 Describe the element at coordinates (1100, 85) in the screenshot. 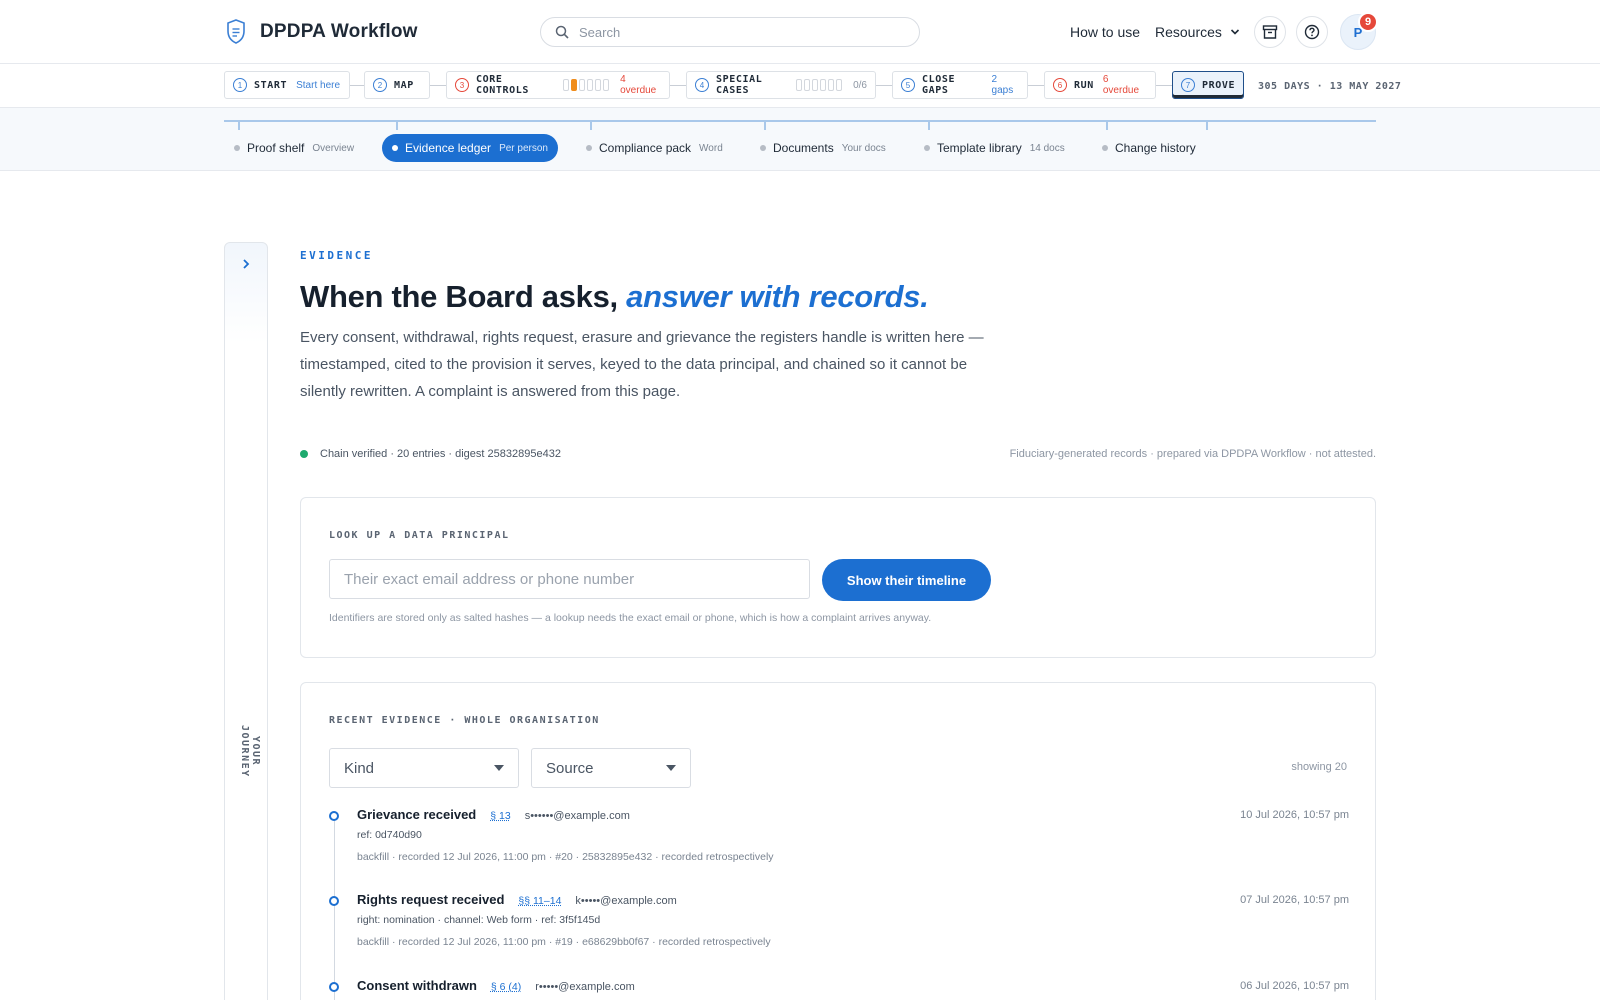

I see `step-run: 6 RUN 6 overdue` at that location.